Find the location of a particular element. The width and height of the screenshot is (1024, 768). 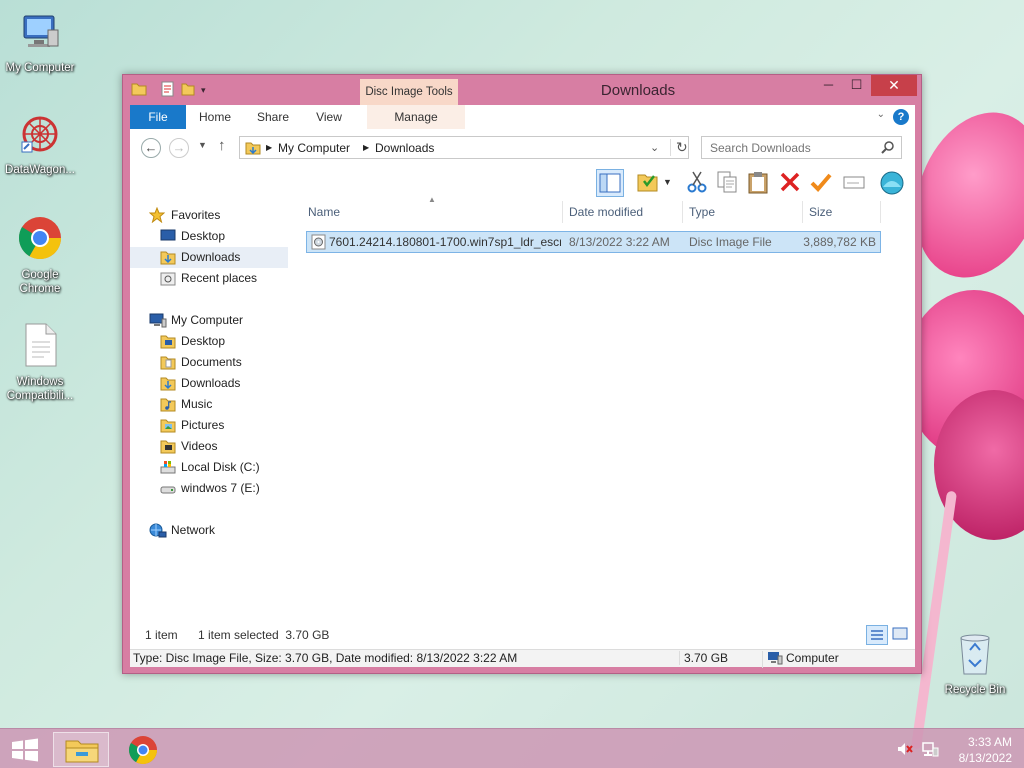

nav-label: My Computer is located at coordinates (207, 320).